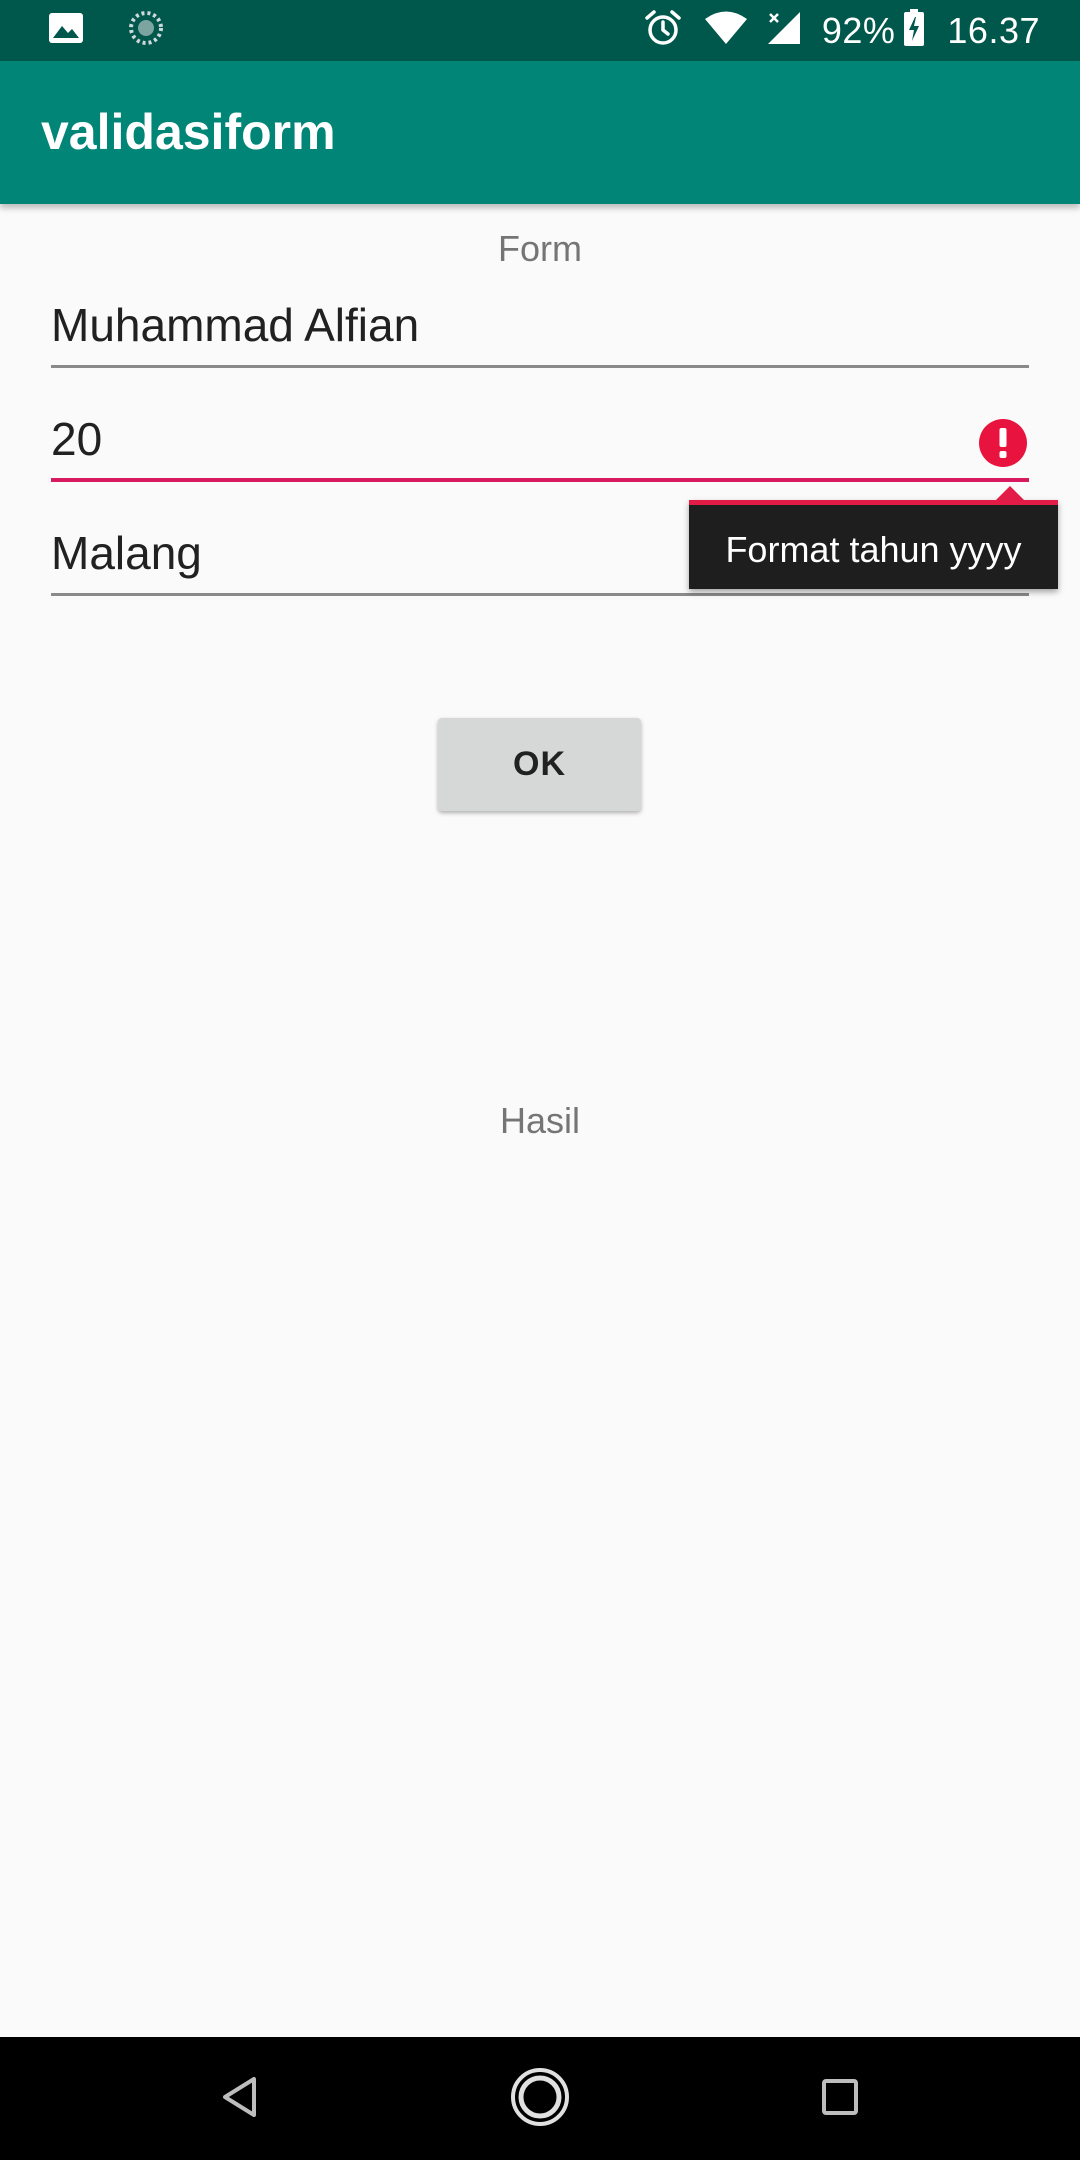  What do you see at coordinates (1010, 493) in the screenshot?
I see `tooltip-arrow` at bounding box center [1010, 493].